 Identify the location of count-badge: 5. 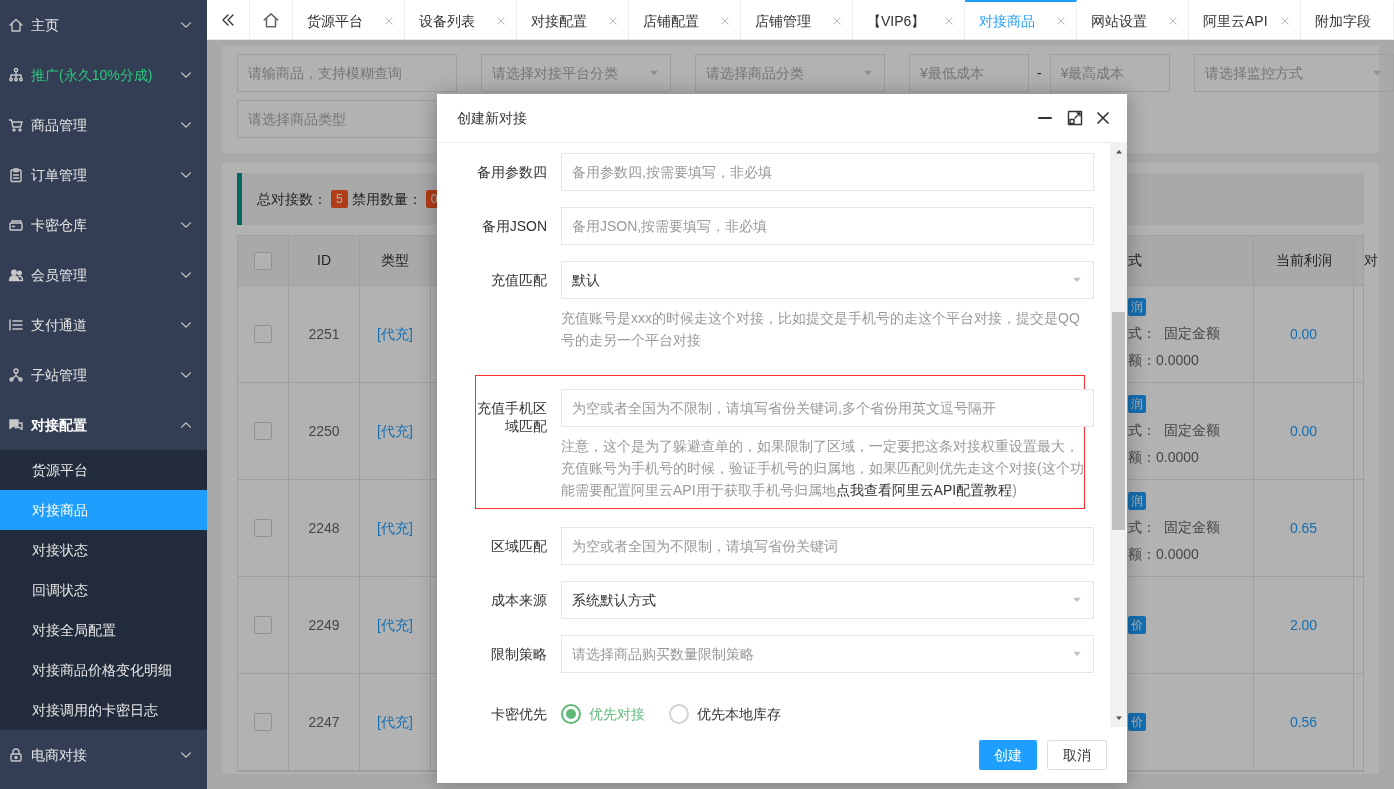
(339, 199).